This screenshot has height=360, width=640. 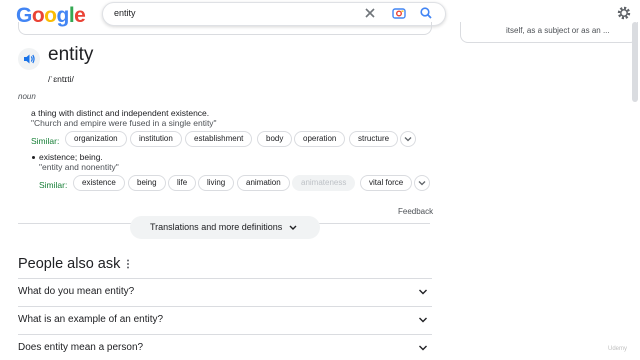 What do you see at coordinates (80, 347) in the screenshot?
I see `question-item: Does entity mean a person?` at bounding box center [80, 347].